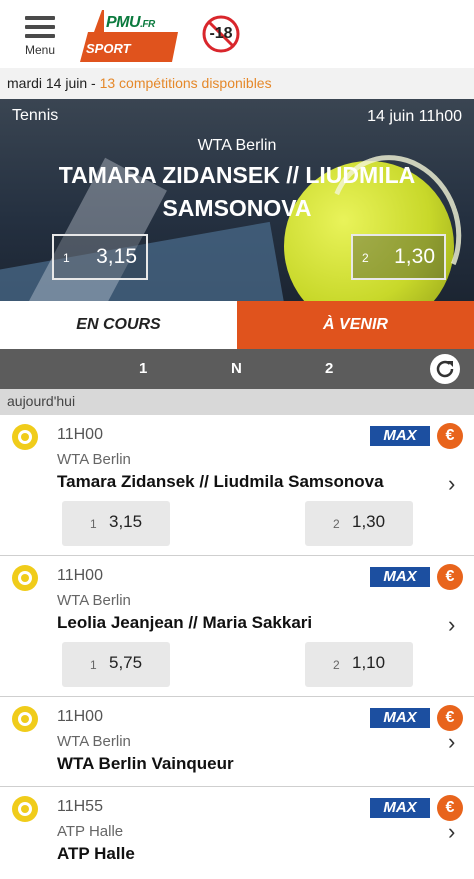 This screenshot has width=474, height=879. I want to click on event-name: Leolia Jeanjean // Maria Sakkari, so click(185, 622).